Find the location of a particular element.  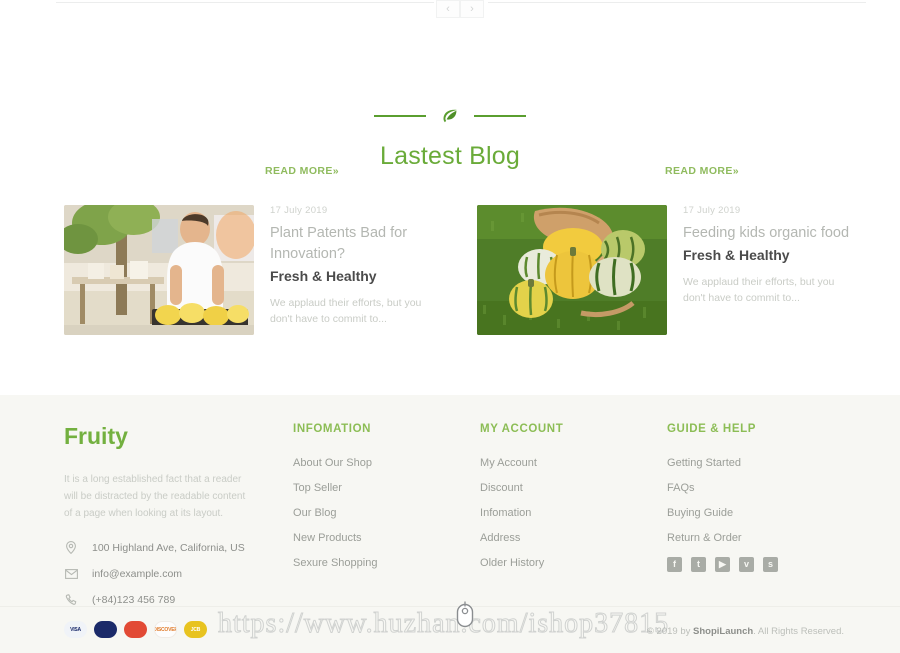

contact-address-text: 100 Highland Ave, California, US is located at coordinates (168, 547).